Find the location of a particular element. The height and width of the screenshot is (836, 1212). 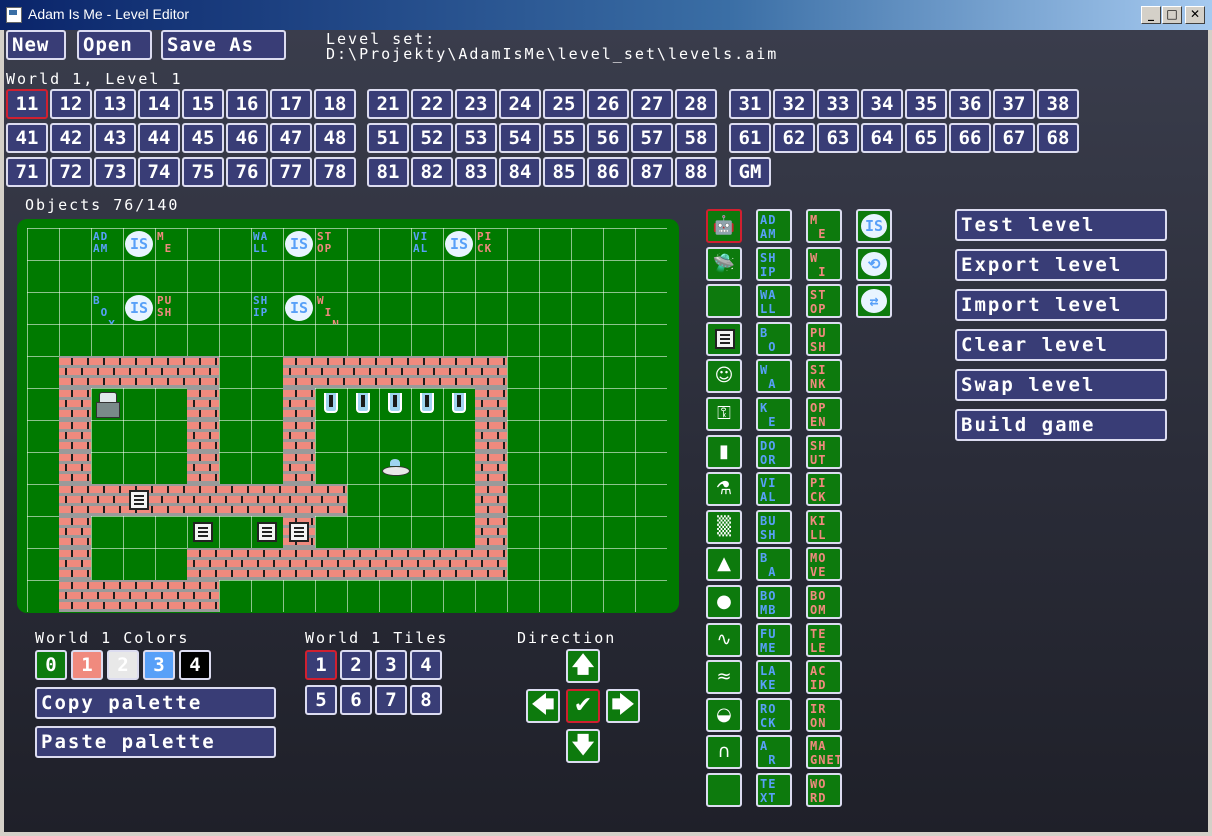

palette-object-9: ▲ is located at coordinates (724, 564).